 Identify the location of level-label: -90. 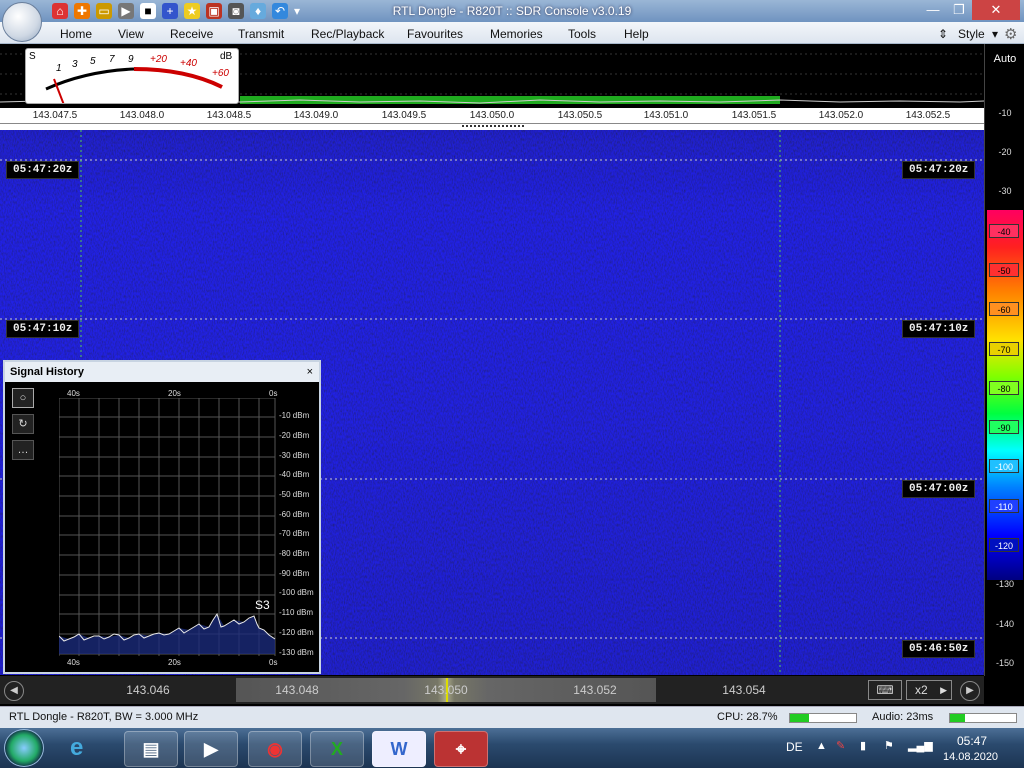
(1004, 427).